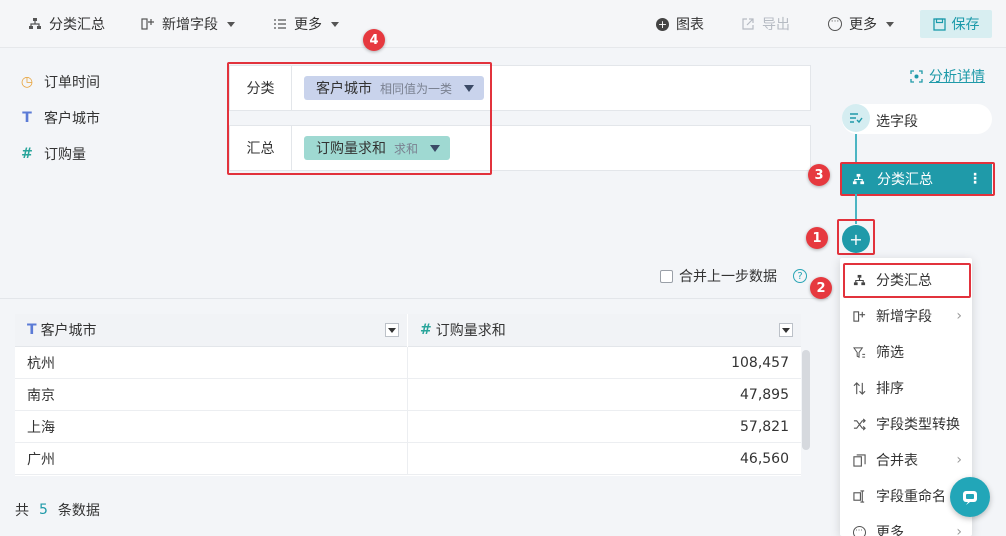  What do you see at coordinates (939, 24) in the screenshot?
I see `save-icon` at bounding box center [939, 24].